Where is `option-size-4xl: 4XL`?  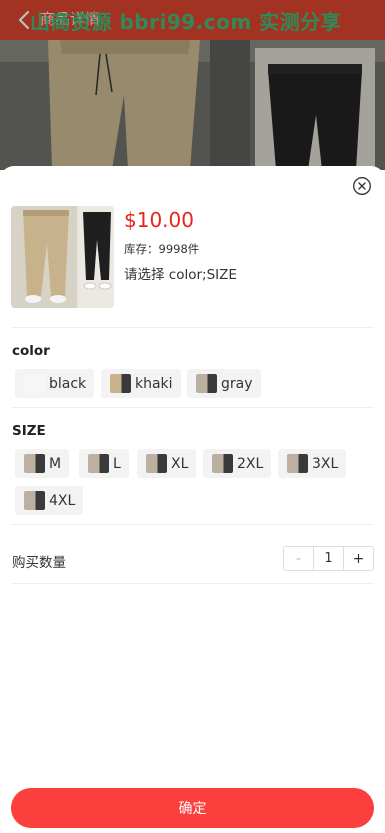 option-size-4xl: 4XL is located at coordinates (49, 500).